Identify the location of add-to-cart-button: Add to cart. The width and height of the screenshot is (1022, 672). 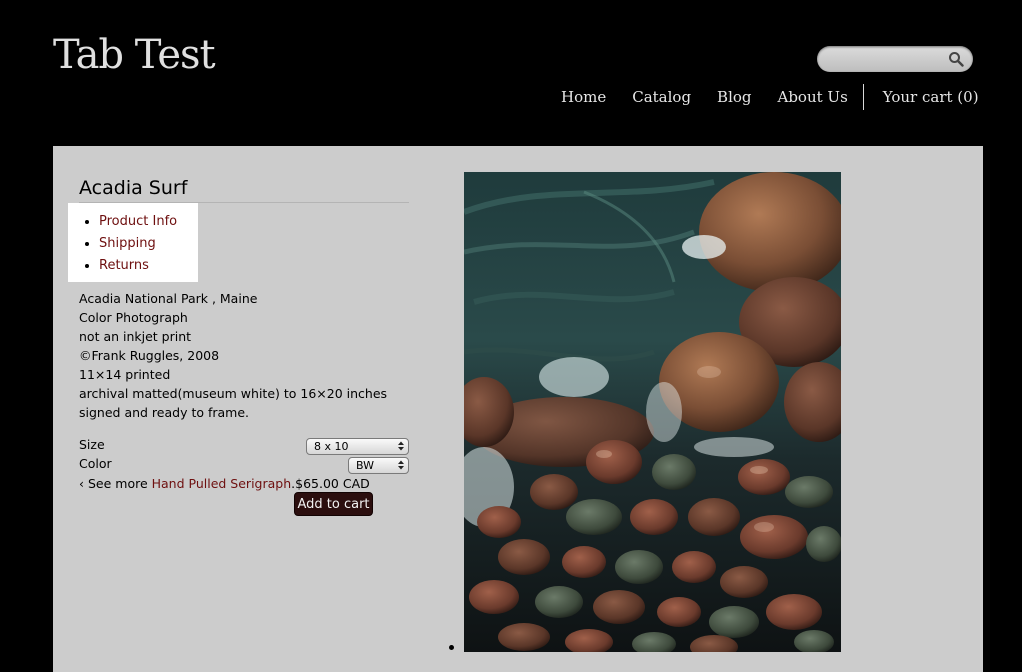
(333, 504).